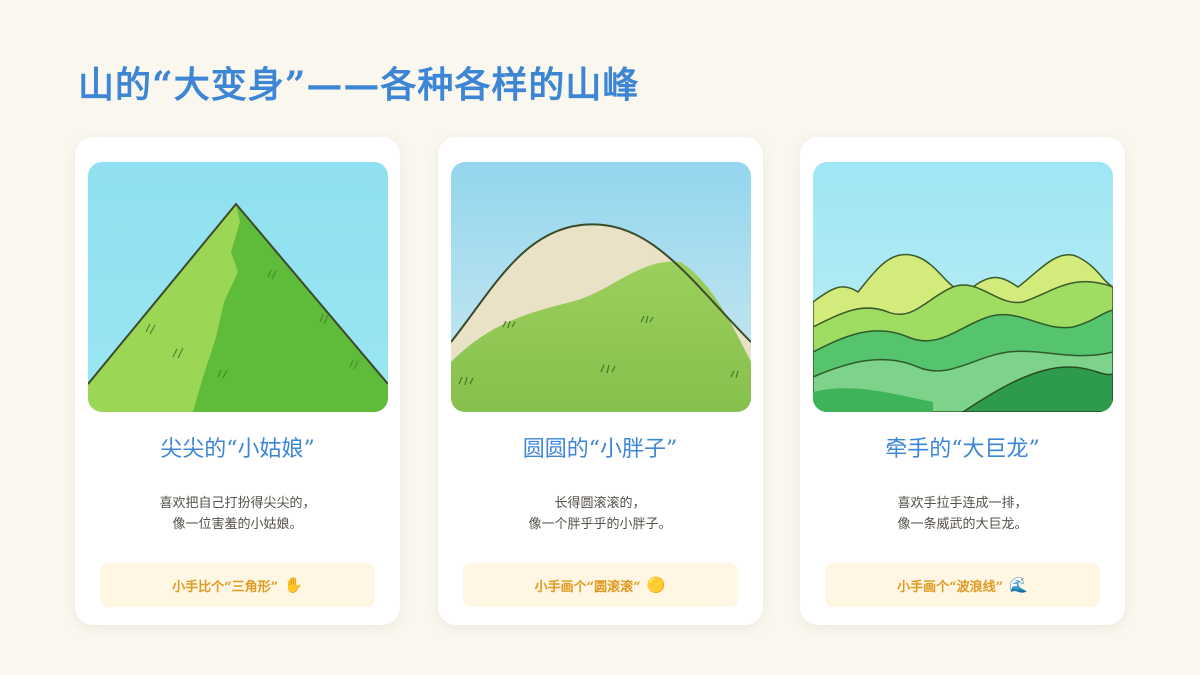 The image size is (1200, 675). Describe the element at coordinates (600, 449) in the screenshot. I see `card-title: 圆圆的“小胖子”` at that location.